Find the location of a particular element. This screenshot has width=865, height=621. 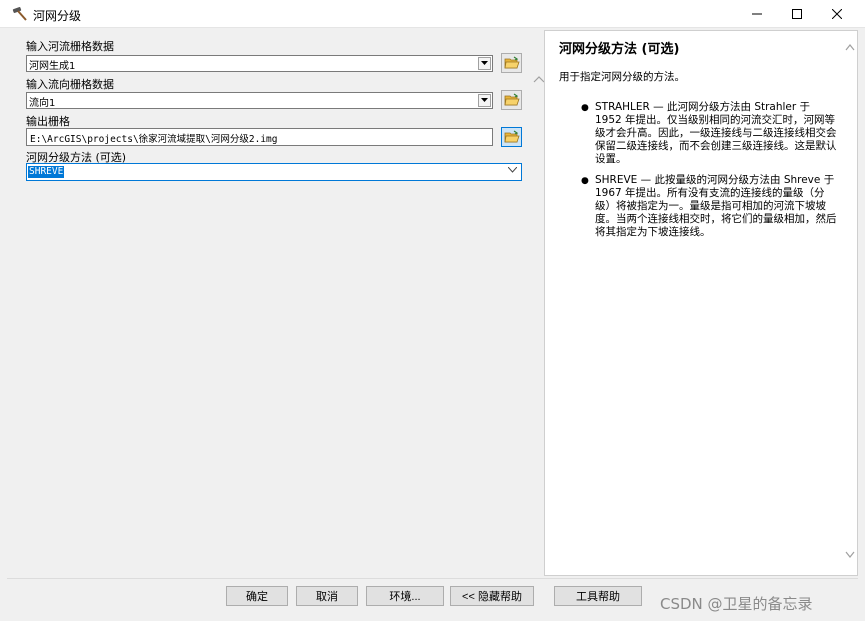

hide-help-button: << 隐藏帮助 is located at coordinates (492, 596).